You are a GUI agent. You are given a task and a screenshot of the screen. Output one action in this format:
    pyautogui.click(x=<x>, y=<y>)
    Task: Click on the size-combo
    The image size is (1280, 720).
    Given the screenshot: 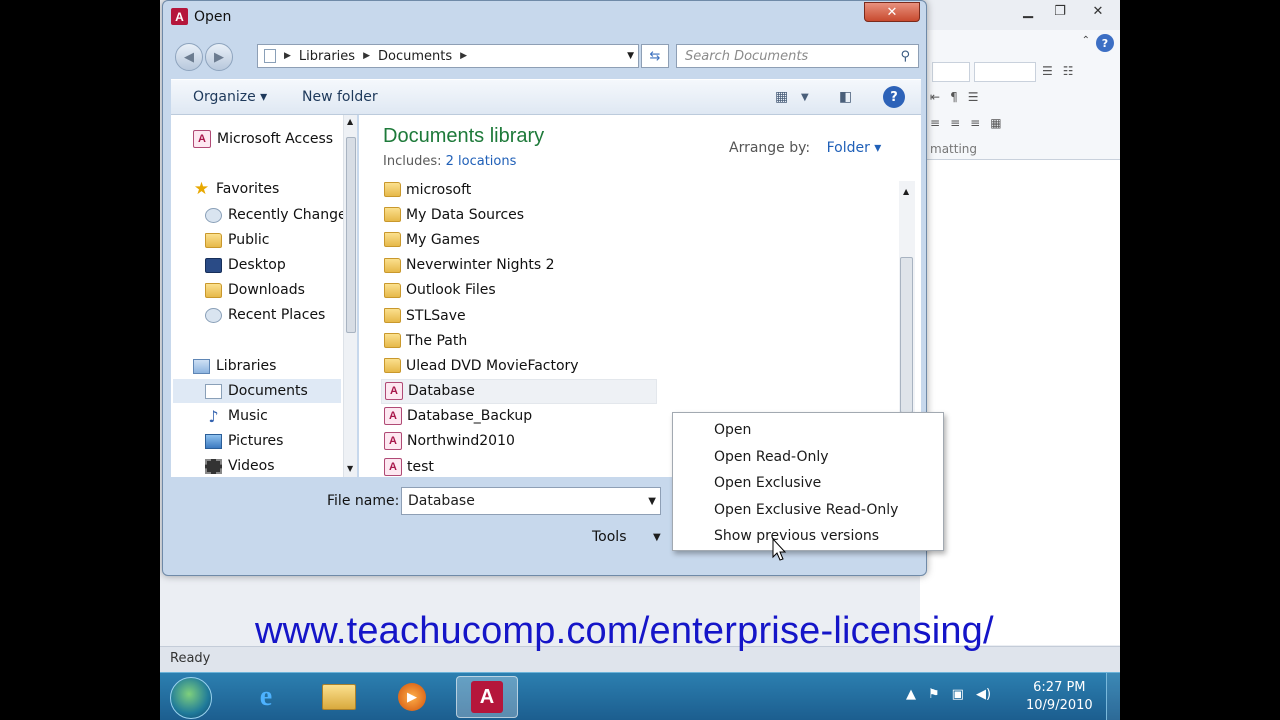 What is the action you would take?
    pyautogui.click(x=1005, y=72)
    